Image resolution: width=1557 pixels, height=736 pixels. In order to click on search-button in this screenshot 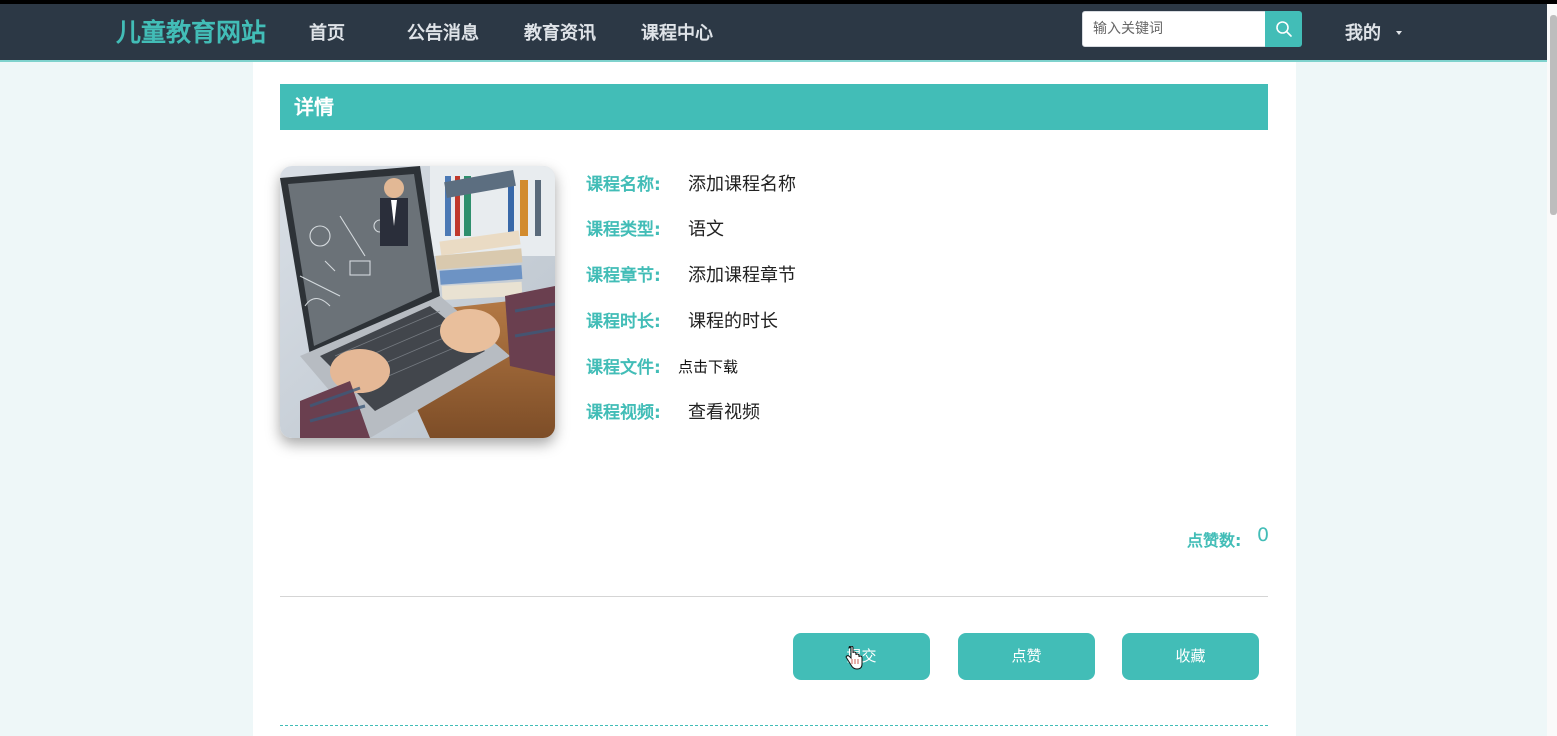, I will do `click(1283, 29)`.